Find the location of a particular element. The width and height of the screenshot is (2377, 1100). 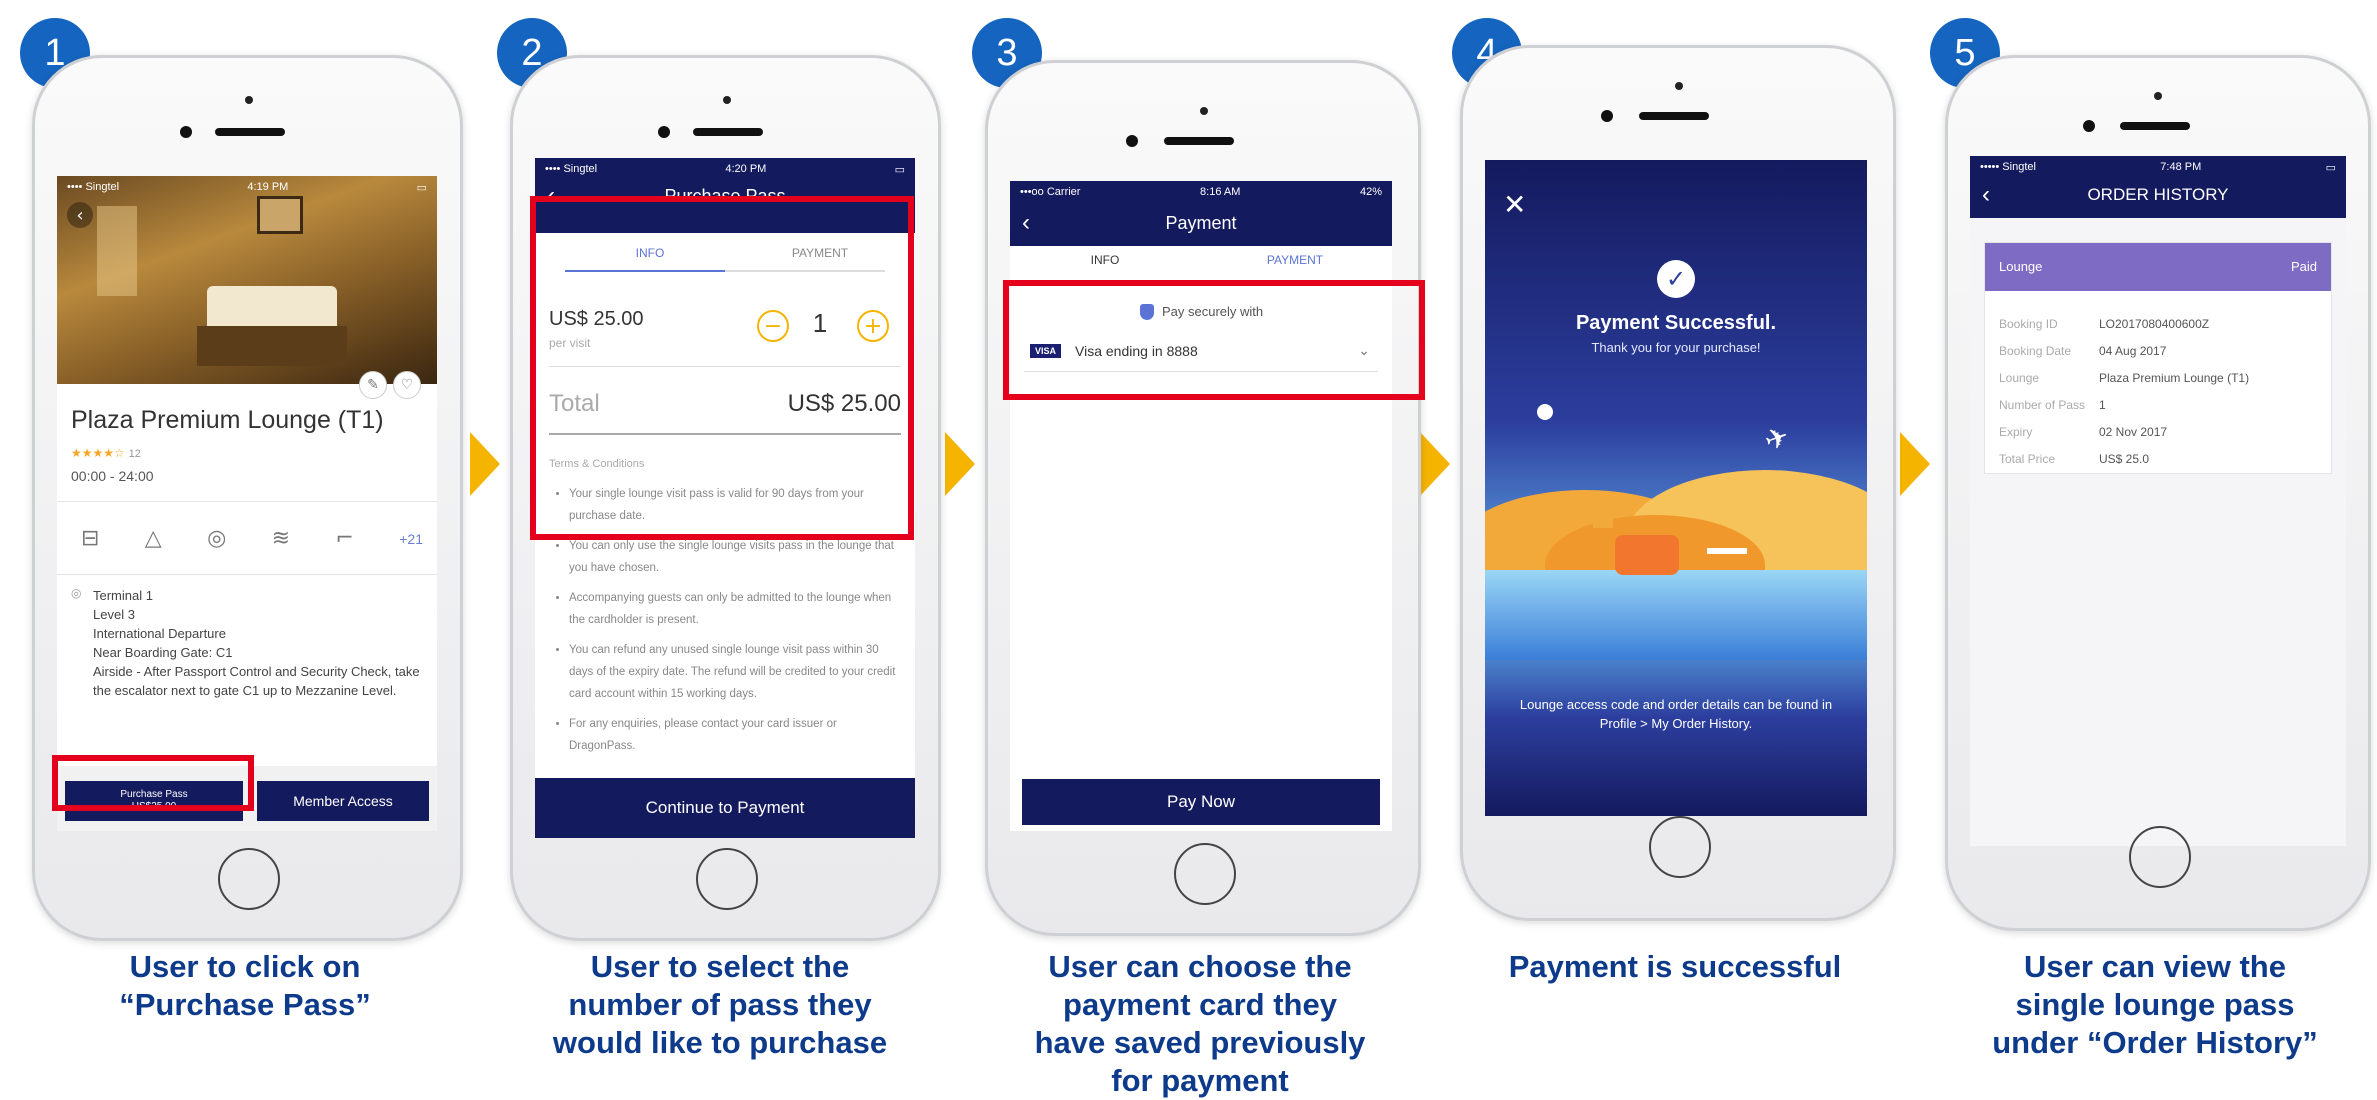

detail-value: 04 Aug 2017 is located at coordinates (2133, 351).